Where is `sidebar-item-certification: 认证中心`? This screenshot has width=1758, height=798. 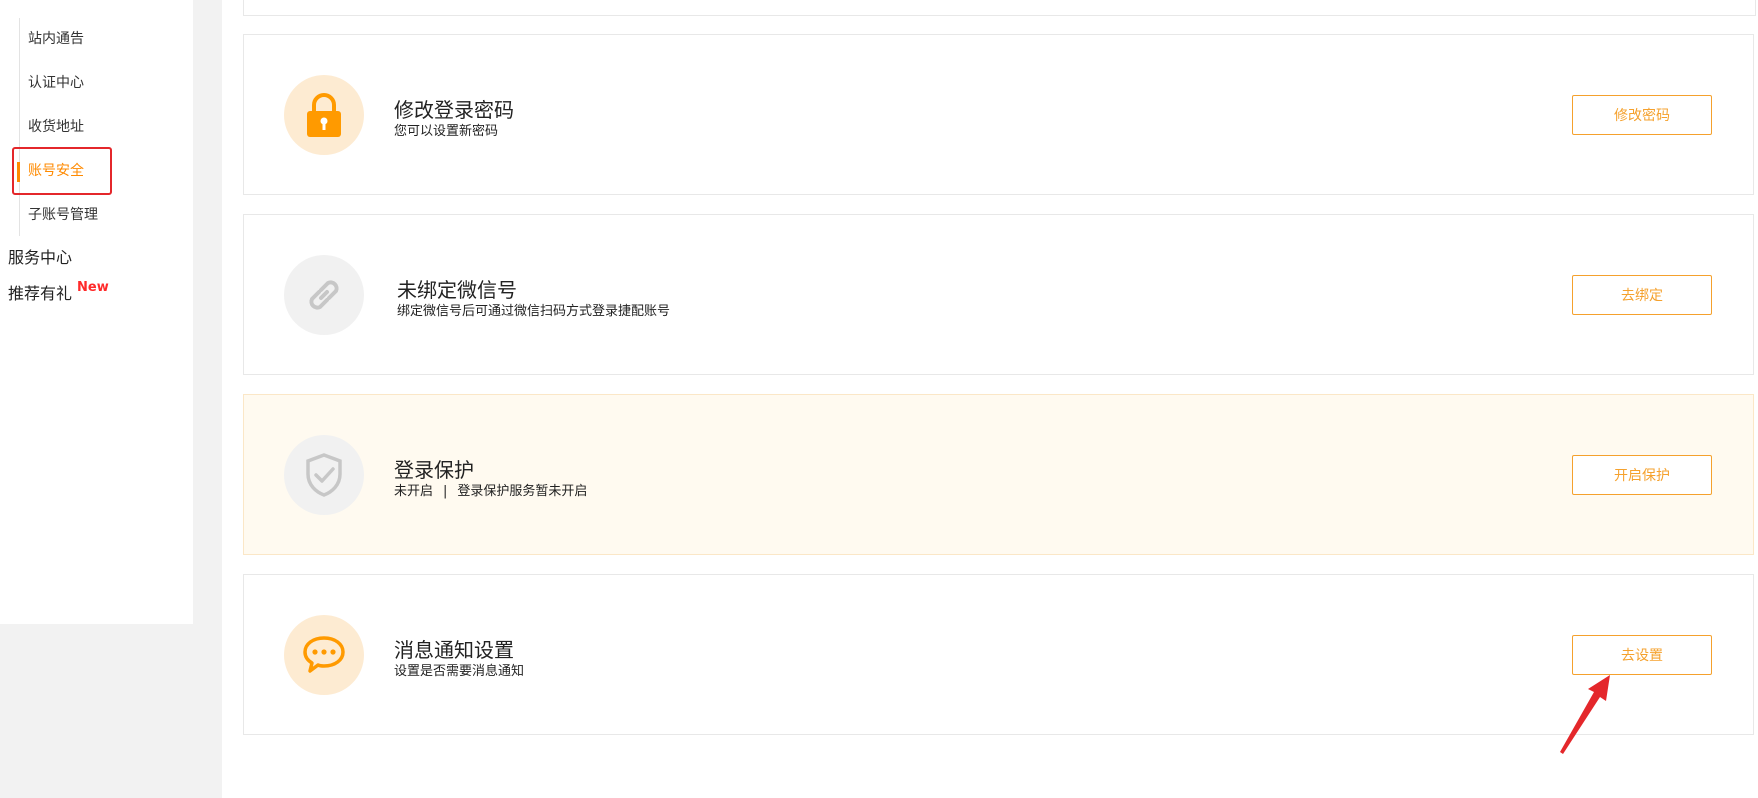
sidebar-item-certification: 认证中心 is located at coordinates (56, 83).